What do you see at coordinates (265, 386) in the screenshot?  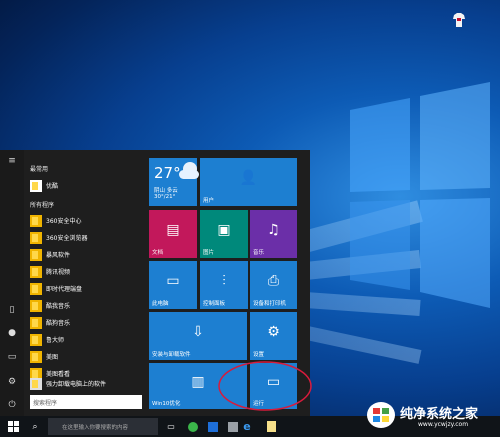 I see `highlight-circle` at bounding box center [265, 386].